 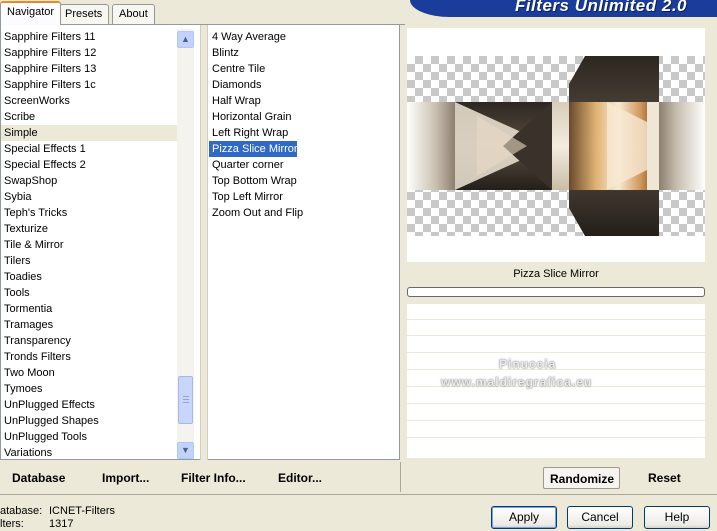 I want to click on parameter-area: Pinuccia www.maldiregrafica.eu, so click(x=556, y=381).